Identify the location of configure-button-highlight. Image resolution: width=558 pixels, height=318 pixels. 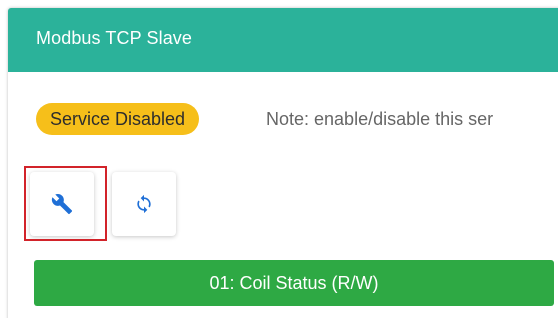
(65, 203).